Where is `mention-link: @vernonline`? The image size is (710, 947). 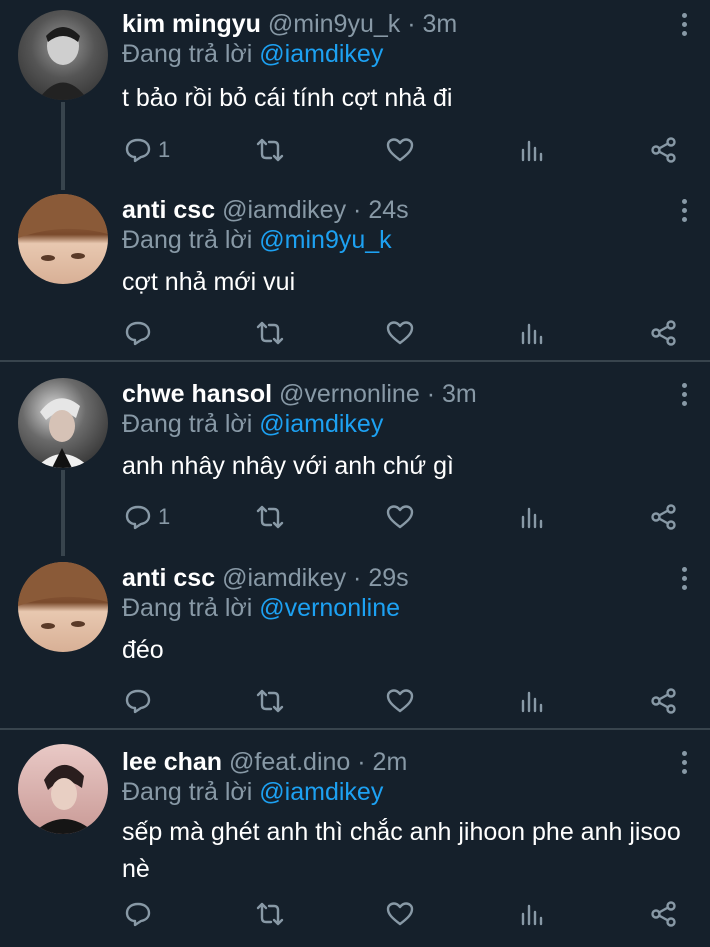
mention-link: @vernonline is located at coordinates (329, 608).